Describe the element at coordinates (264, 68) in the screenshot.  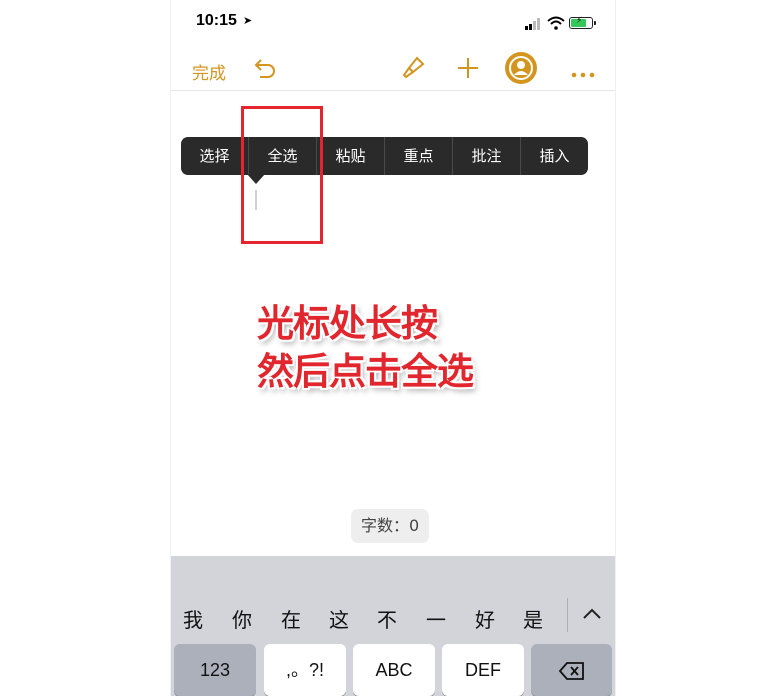
I see `undo-icon` at that location.